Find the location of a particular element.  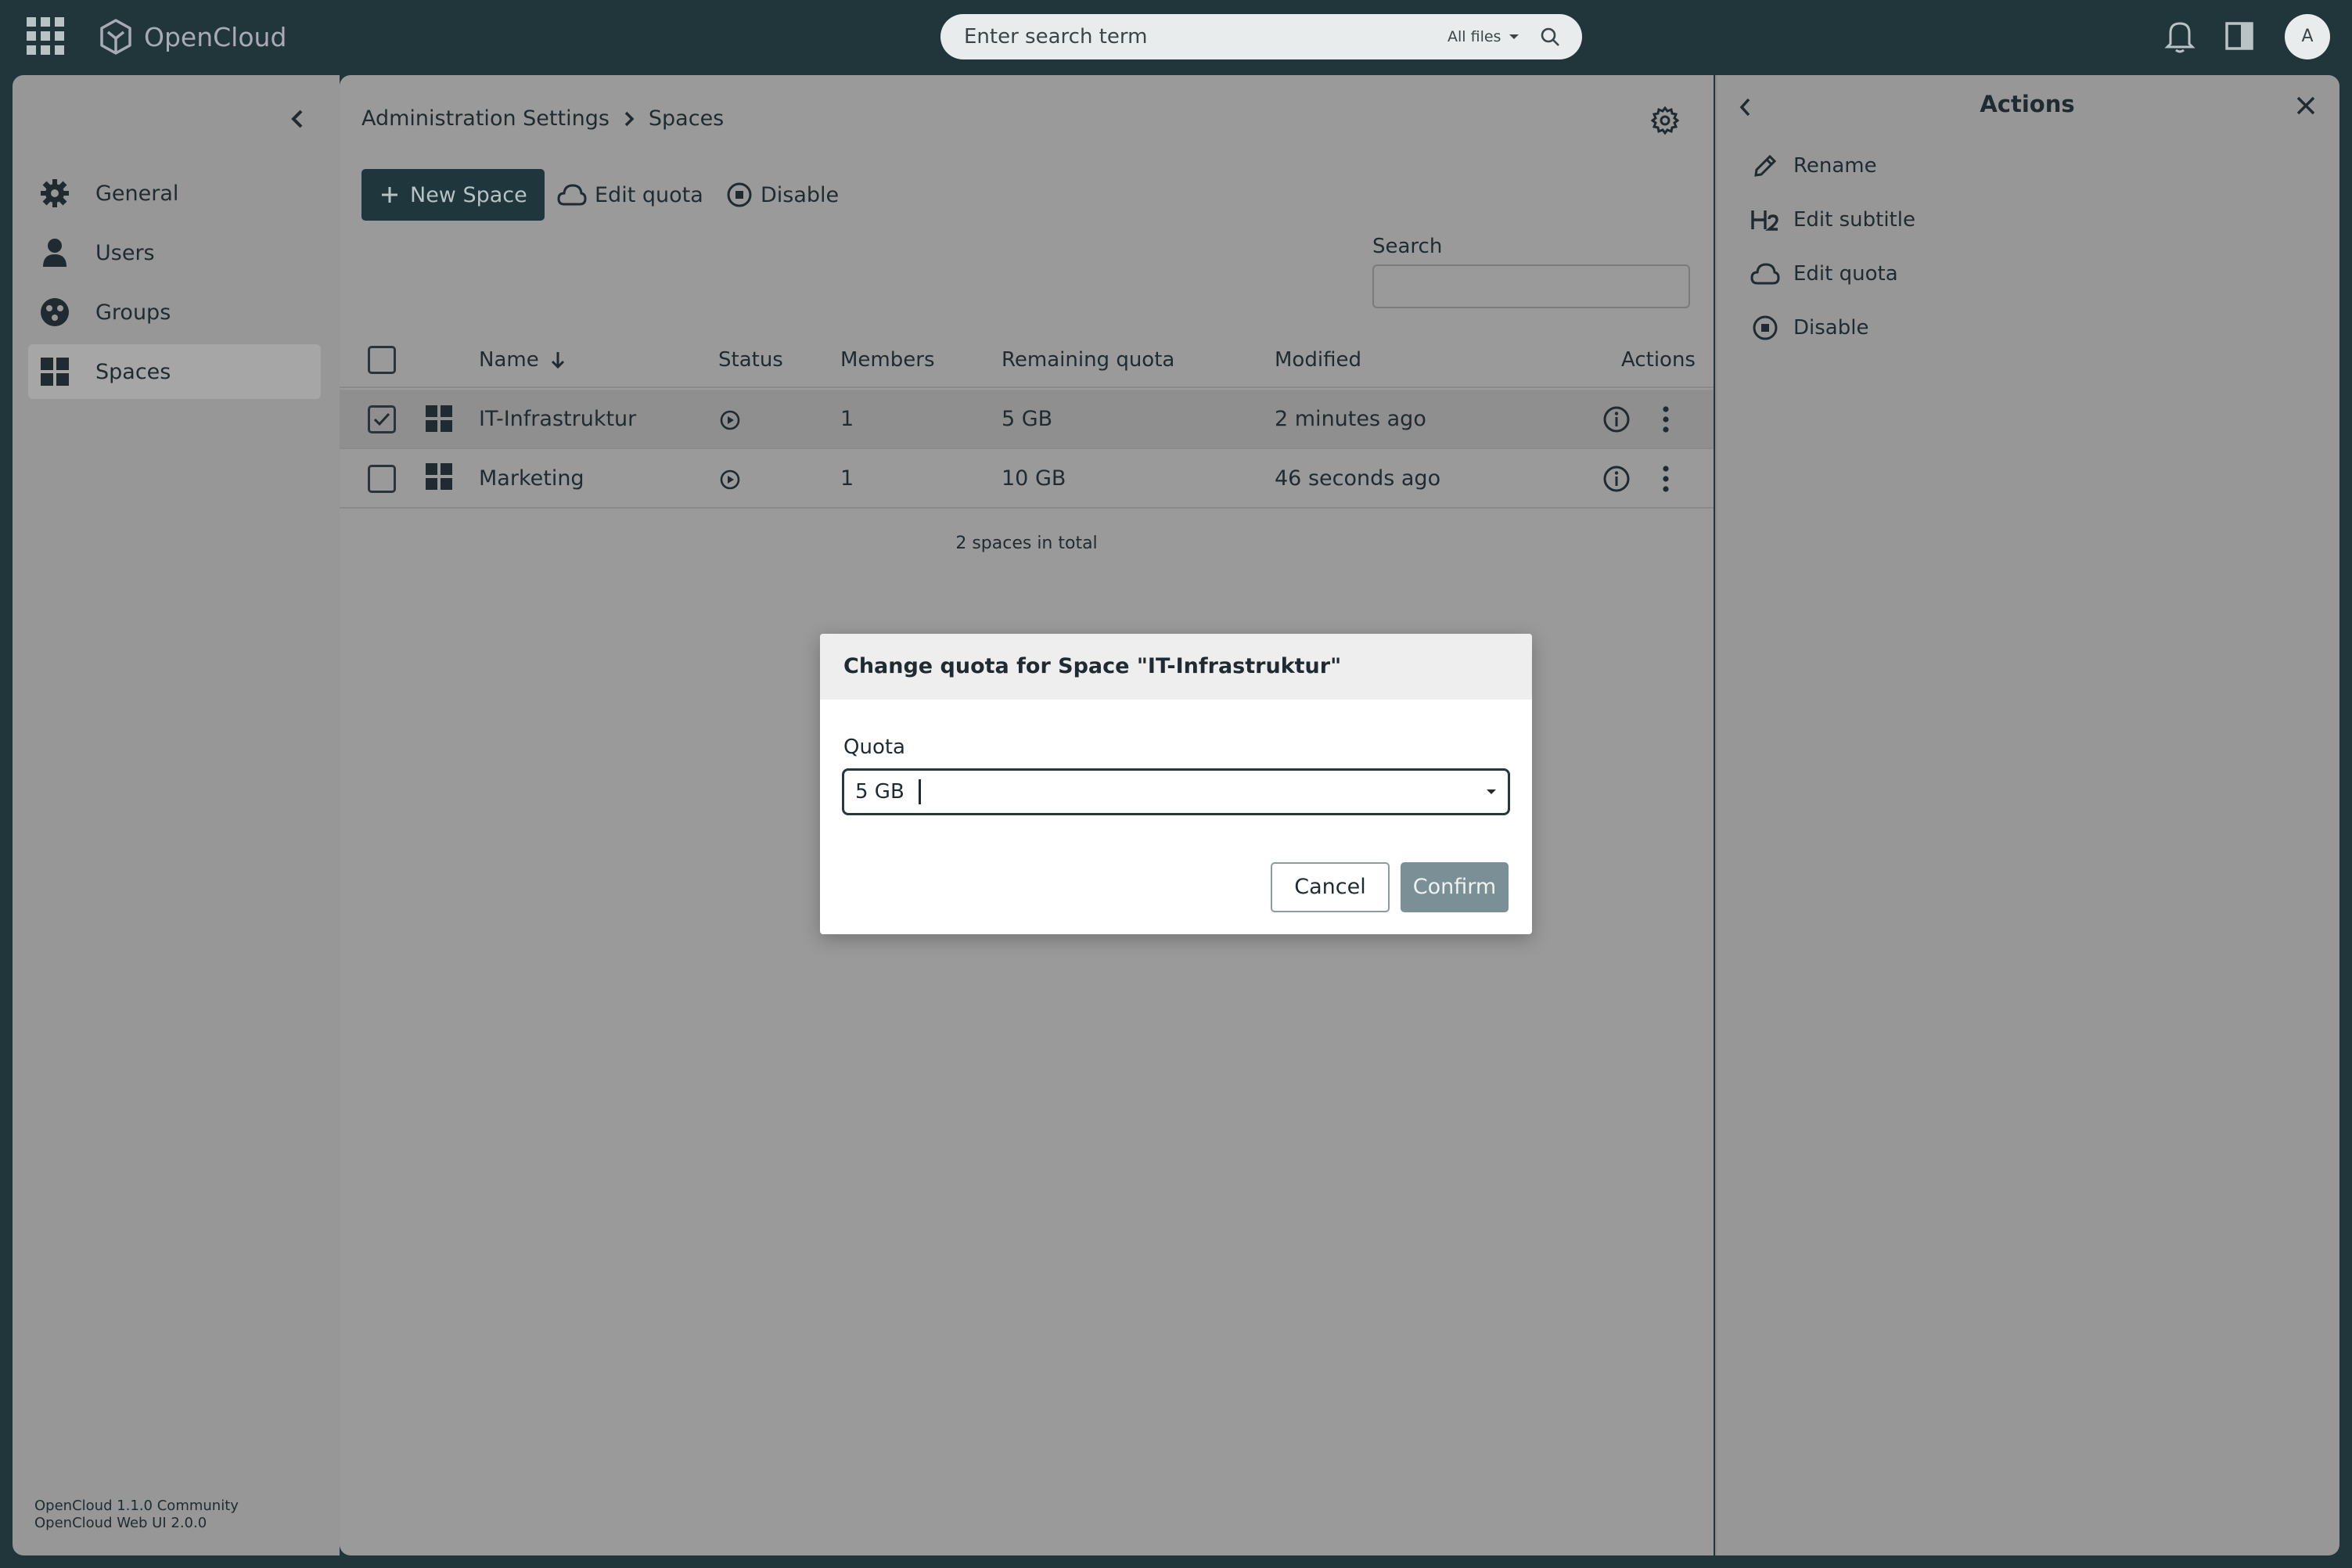

action-edit-subtitle: Edit subtitle is located at coordinates (1833, 220).